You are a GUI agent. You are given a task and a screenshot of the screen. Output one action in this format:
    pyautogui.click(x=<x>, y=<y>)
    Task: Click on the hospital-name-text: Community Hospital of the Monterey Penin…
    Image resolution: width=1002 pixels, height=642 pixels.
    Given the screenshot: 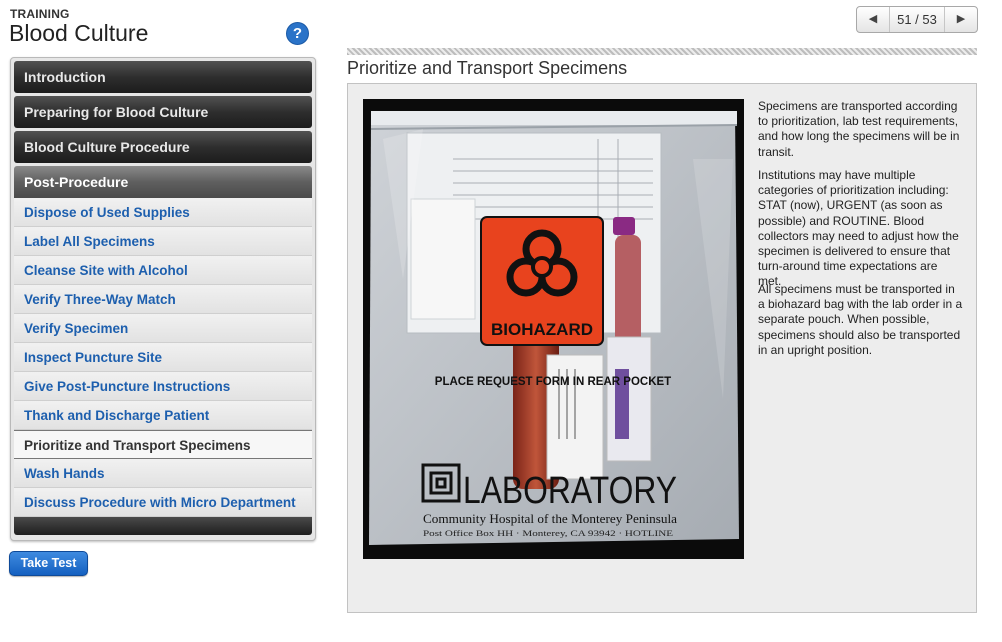 What is the action you would take?
    pyautogui.click(x=550, y=519)
    